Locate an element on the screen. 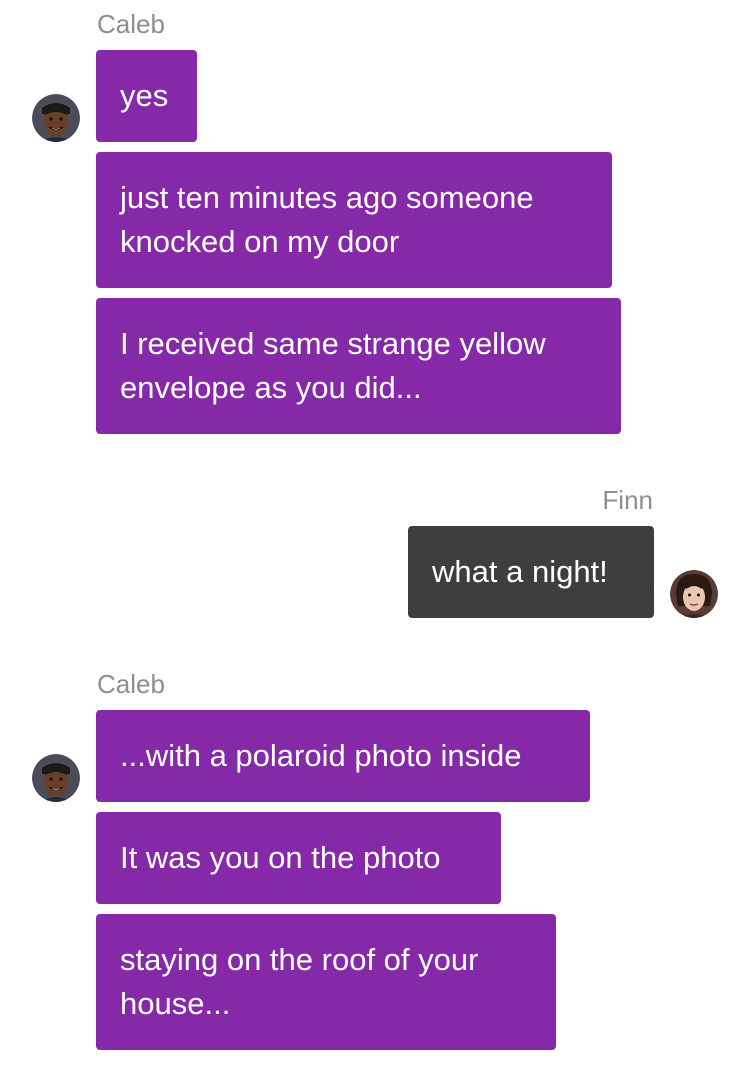  message-bubble: ...with a polaroid photo inside is located at coordinates (343, 756).